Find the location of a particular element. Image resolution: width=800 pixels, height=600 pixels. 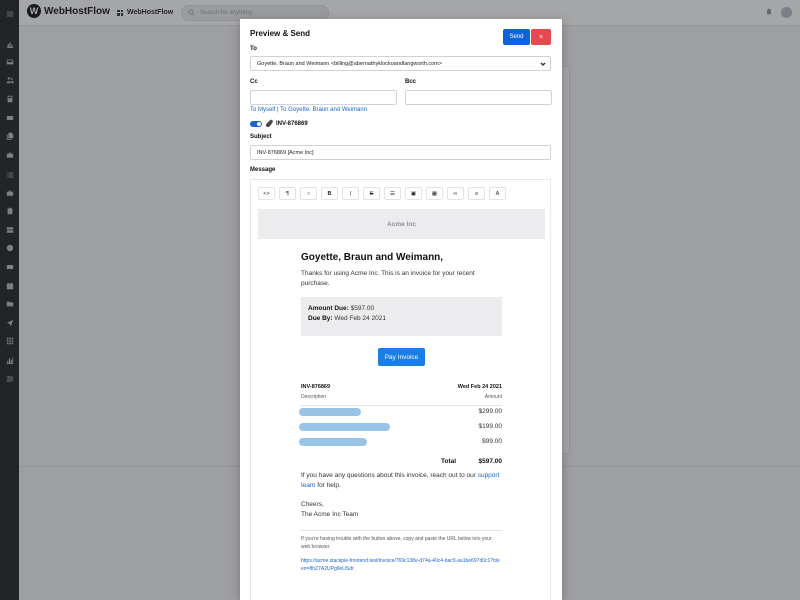

align-icon: ≡ is located at coordinates (476, 193).